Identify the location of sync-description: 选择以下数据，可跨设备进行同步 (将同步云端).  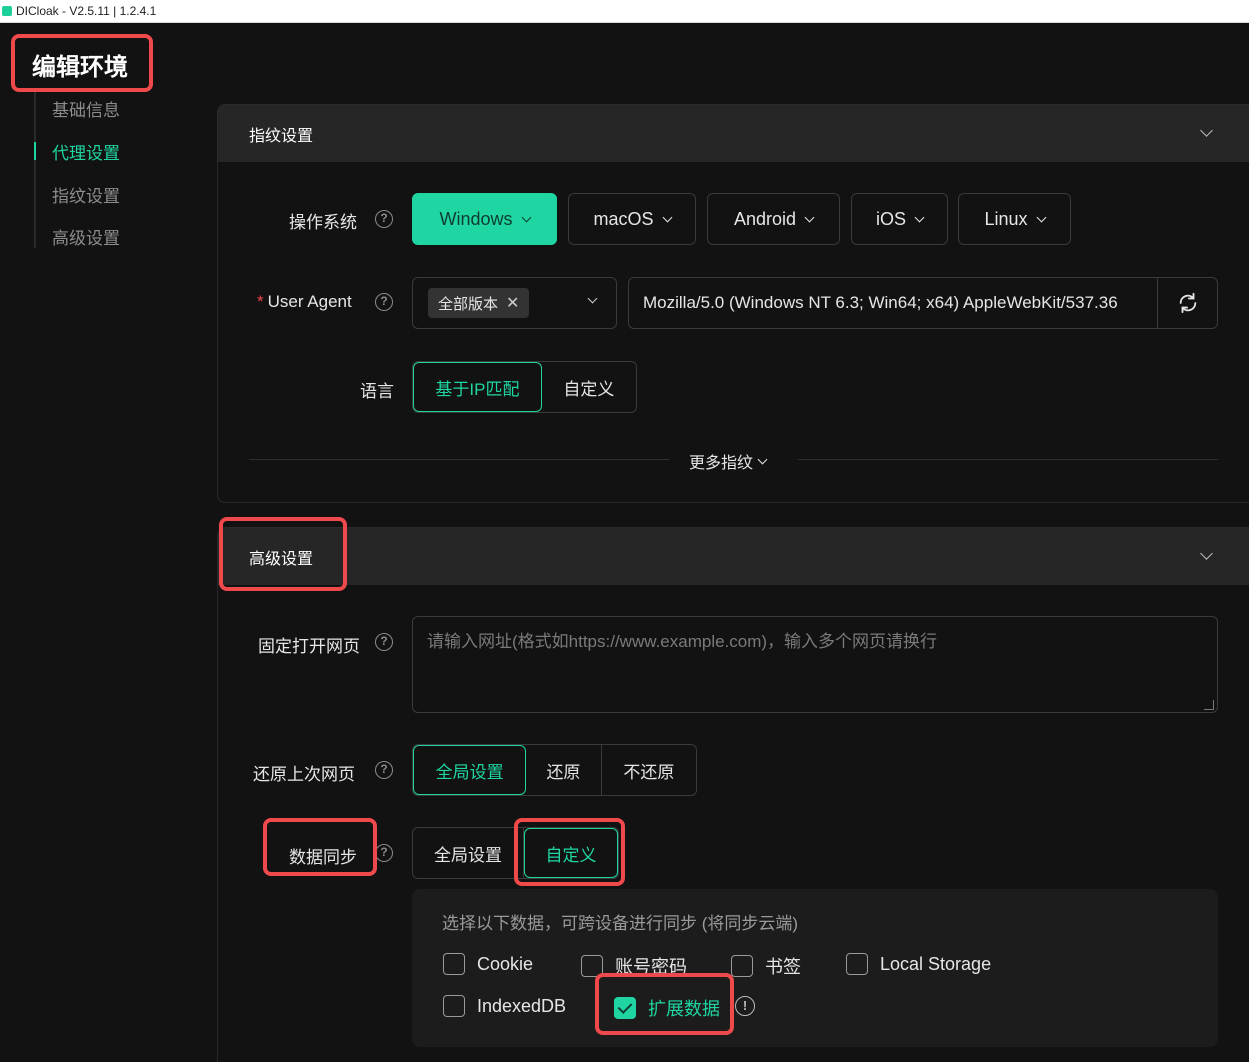
(620, 923).